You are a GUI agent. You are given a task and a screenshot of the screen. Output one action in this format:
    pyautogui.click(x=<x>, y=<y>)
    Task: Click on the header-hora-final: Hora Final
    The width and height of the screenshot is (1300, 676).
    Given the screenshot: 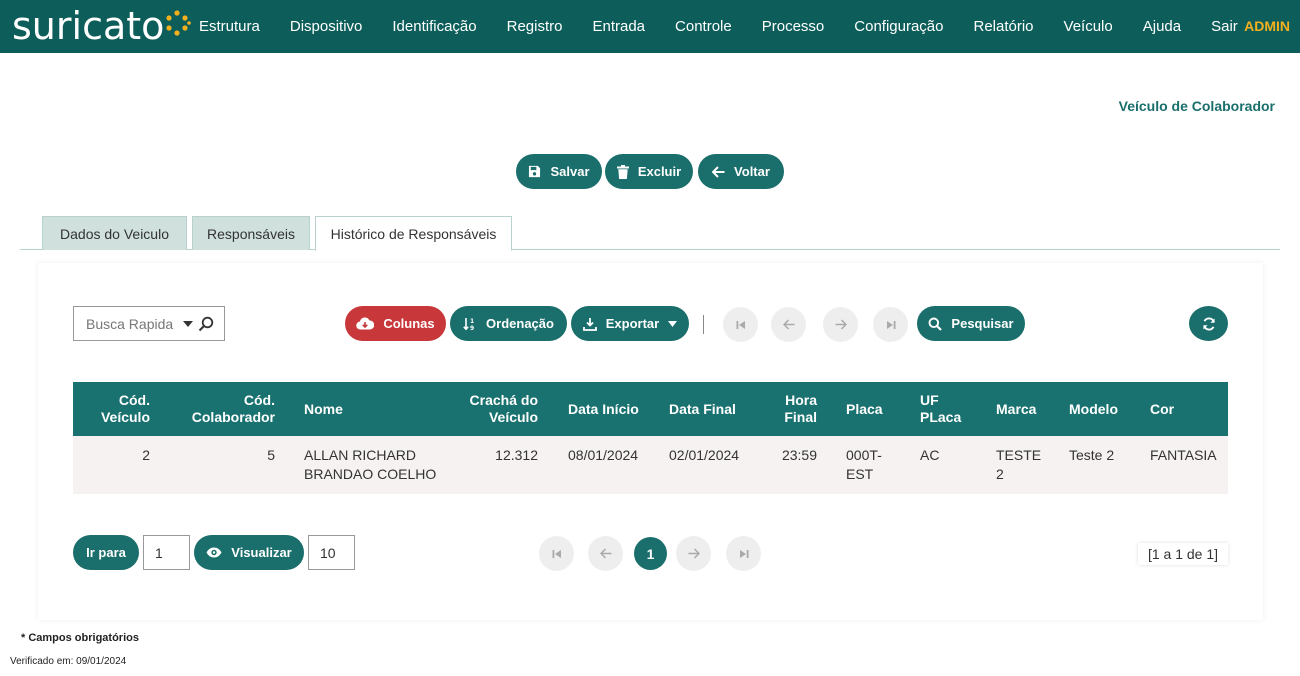 What is the action you would take?
    pyautogui.click(x=795, y=409)
    